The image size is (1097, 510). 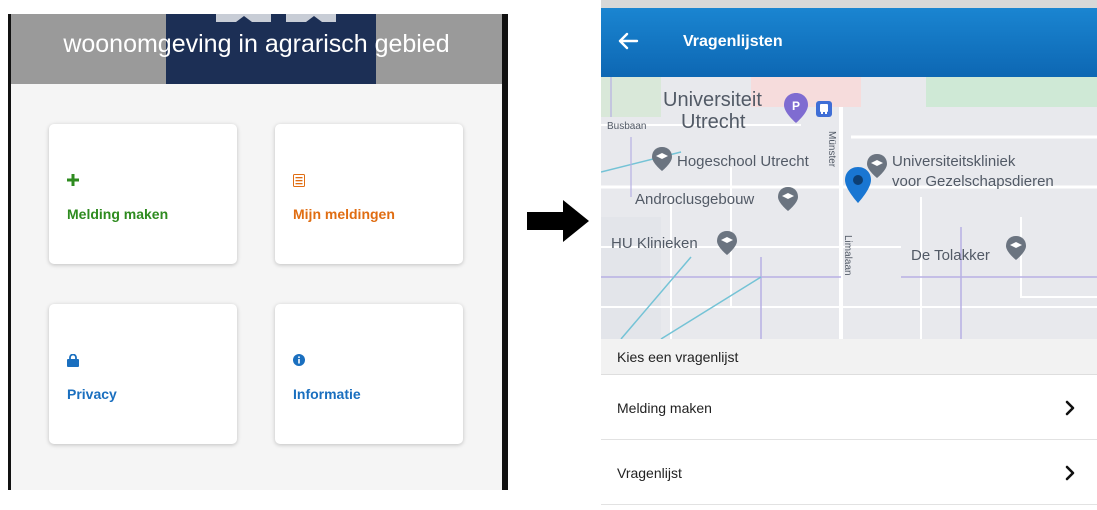 I want to click on map-label: Universiteitskliniek, so click(x=954, y=161).